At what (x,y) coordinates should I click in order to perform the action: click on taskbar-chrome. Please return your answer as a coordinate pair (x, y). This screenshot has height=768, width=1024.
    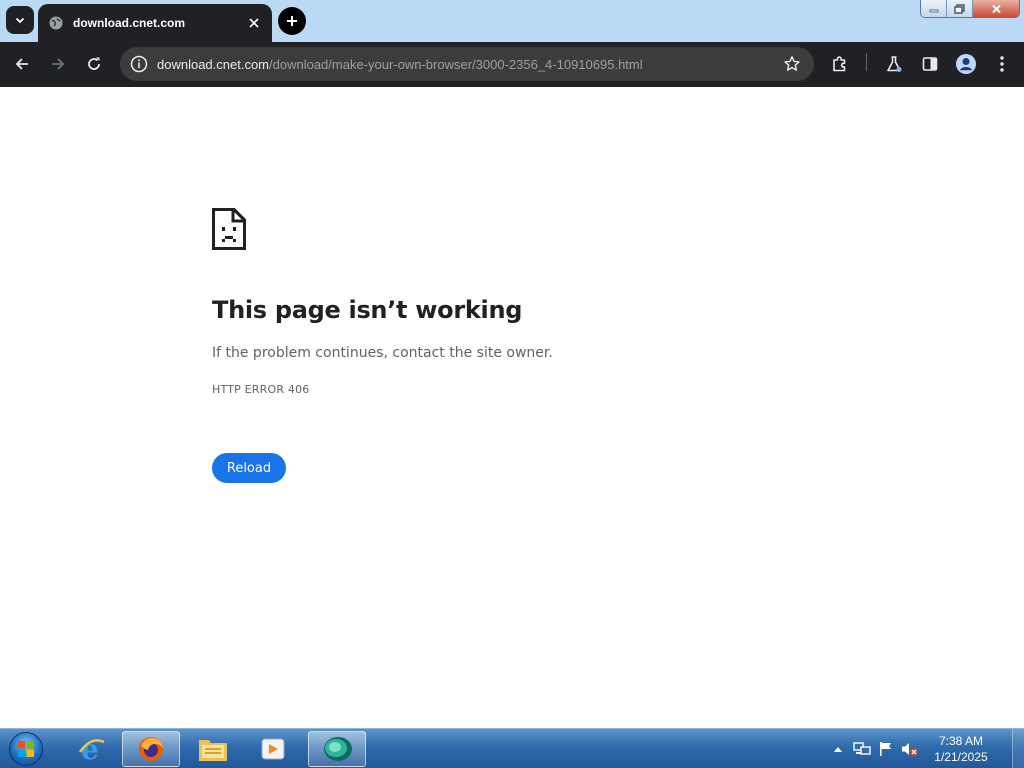
    Looking at the image, I should click on (337, 749).